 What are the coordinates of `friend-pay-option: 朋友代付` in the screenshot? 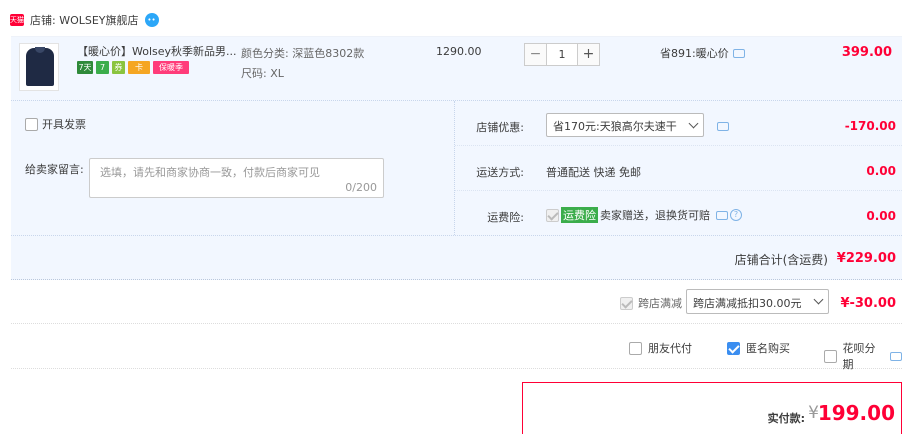 It's located at (660, 348).